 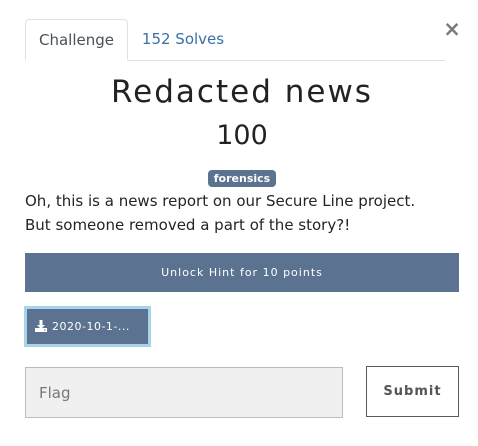 What do you see at coordinates (412, 391) in the screenshot?
I see `submit-button: Submit` at bounding box center [412, 391].